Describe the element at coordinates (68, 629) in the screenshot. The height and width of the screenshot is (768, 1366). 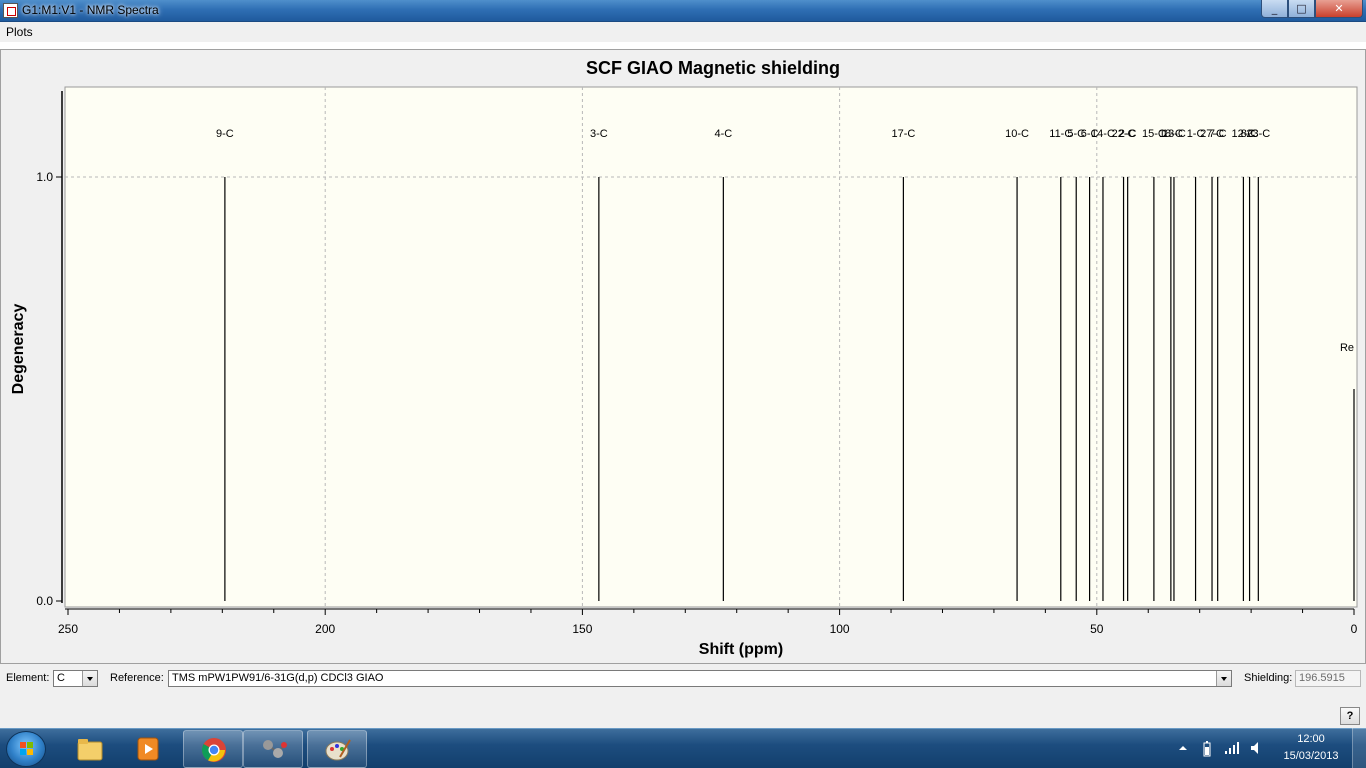
I see `x-tick-label: 250` at that location.